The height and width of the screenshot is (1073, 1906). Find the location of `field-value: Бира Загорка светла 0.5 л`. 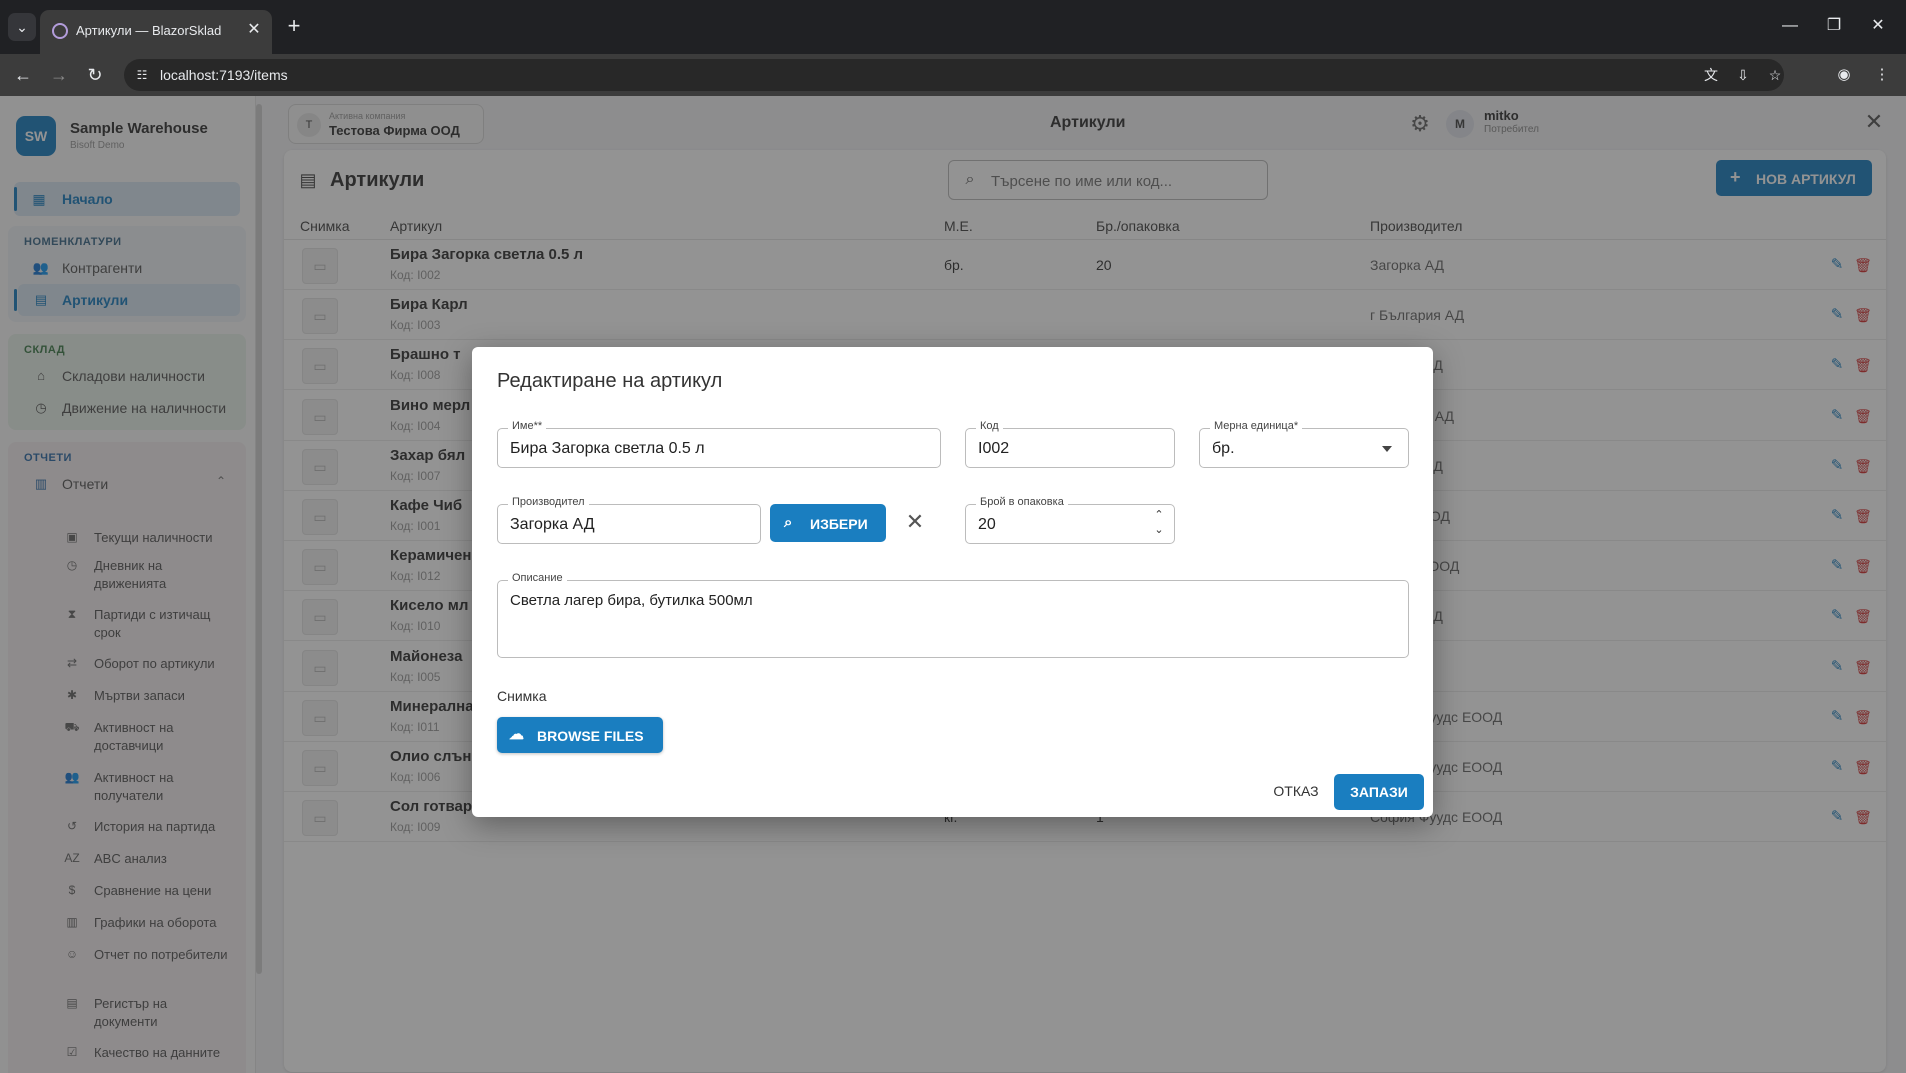

field-value: Бира Загорка светла 0.5 л is located at coordinates (607, 448).